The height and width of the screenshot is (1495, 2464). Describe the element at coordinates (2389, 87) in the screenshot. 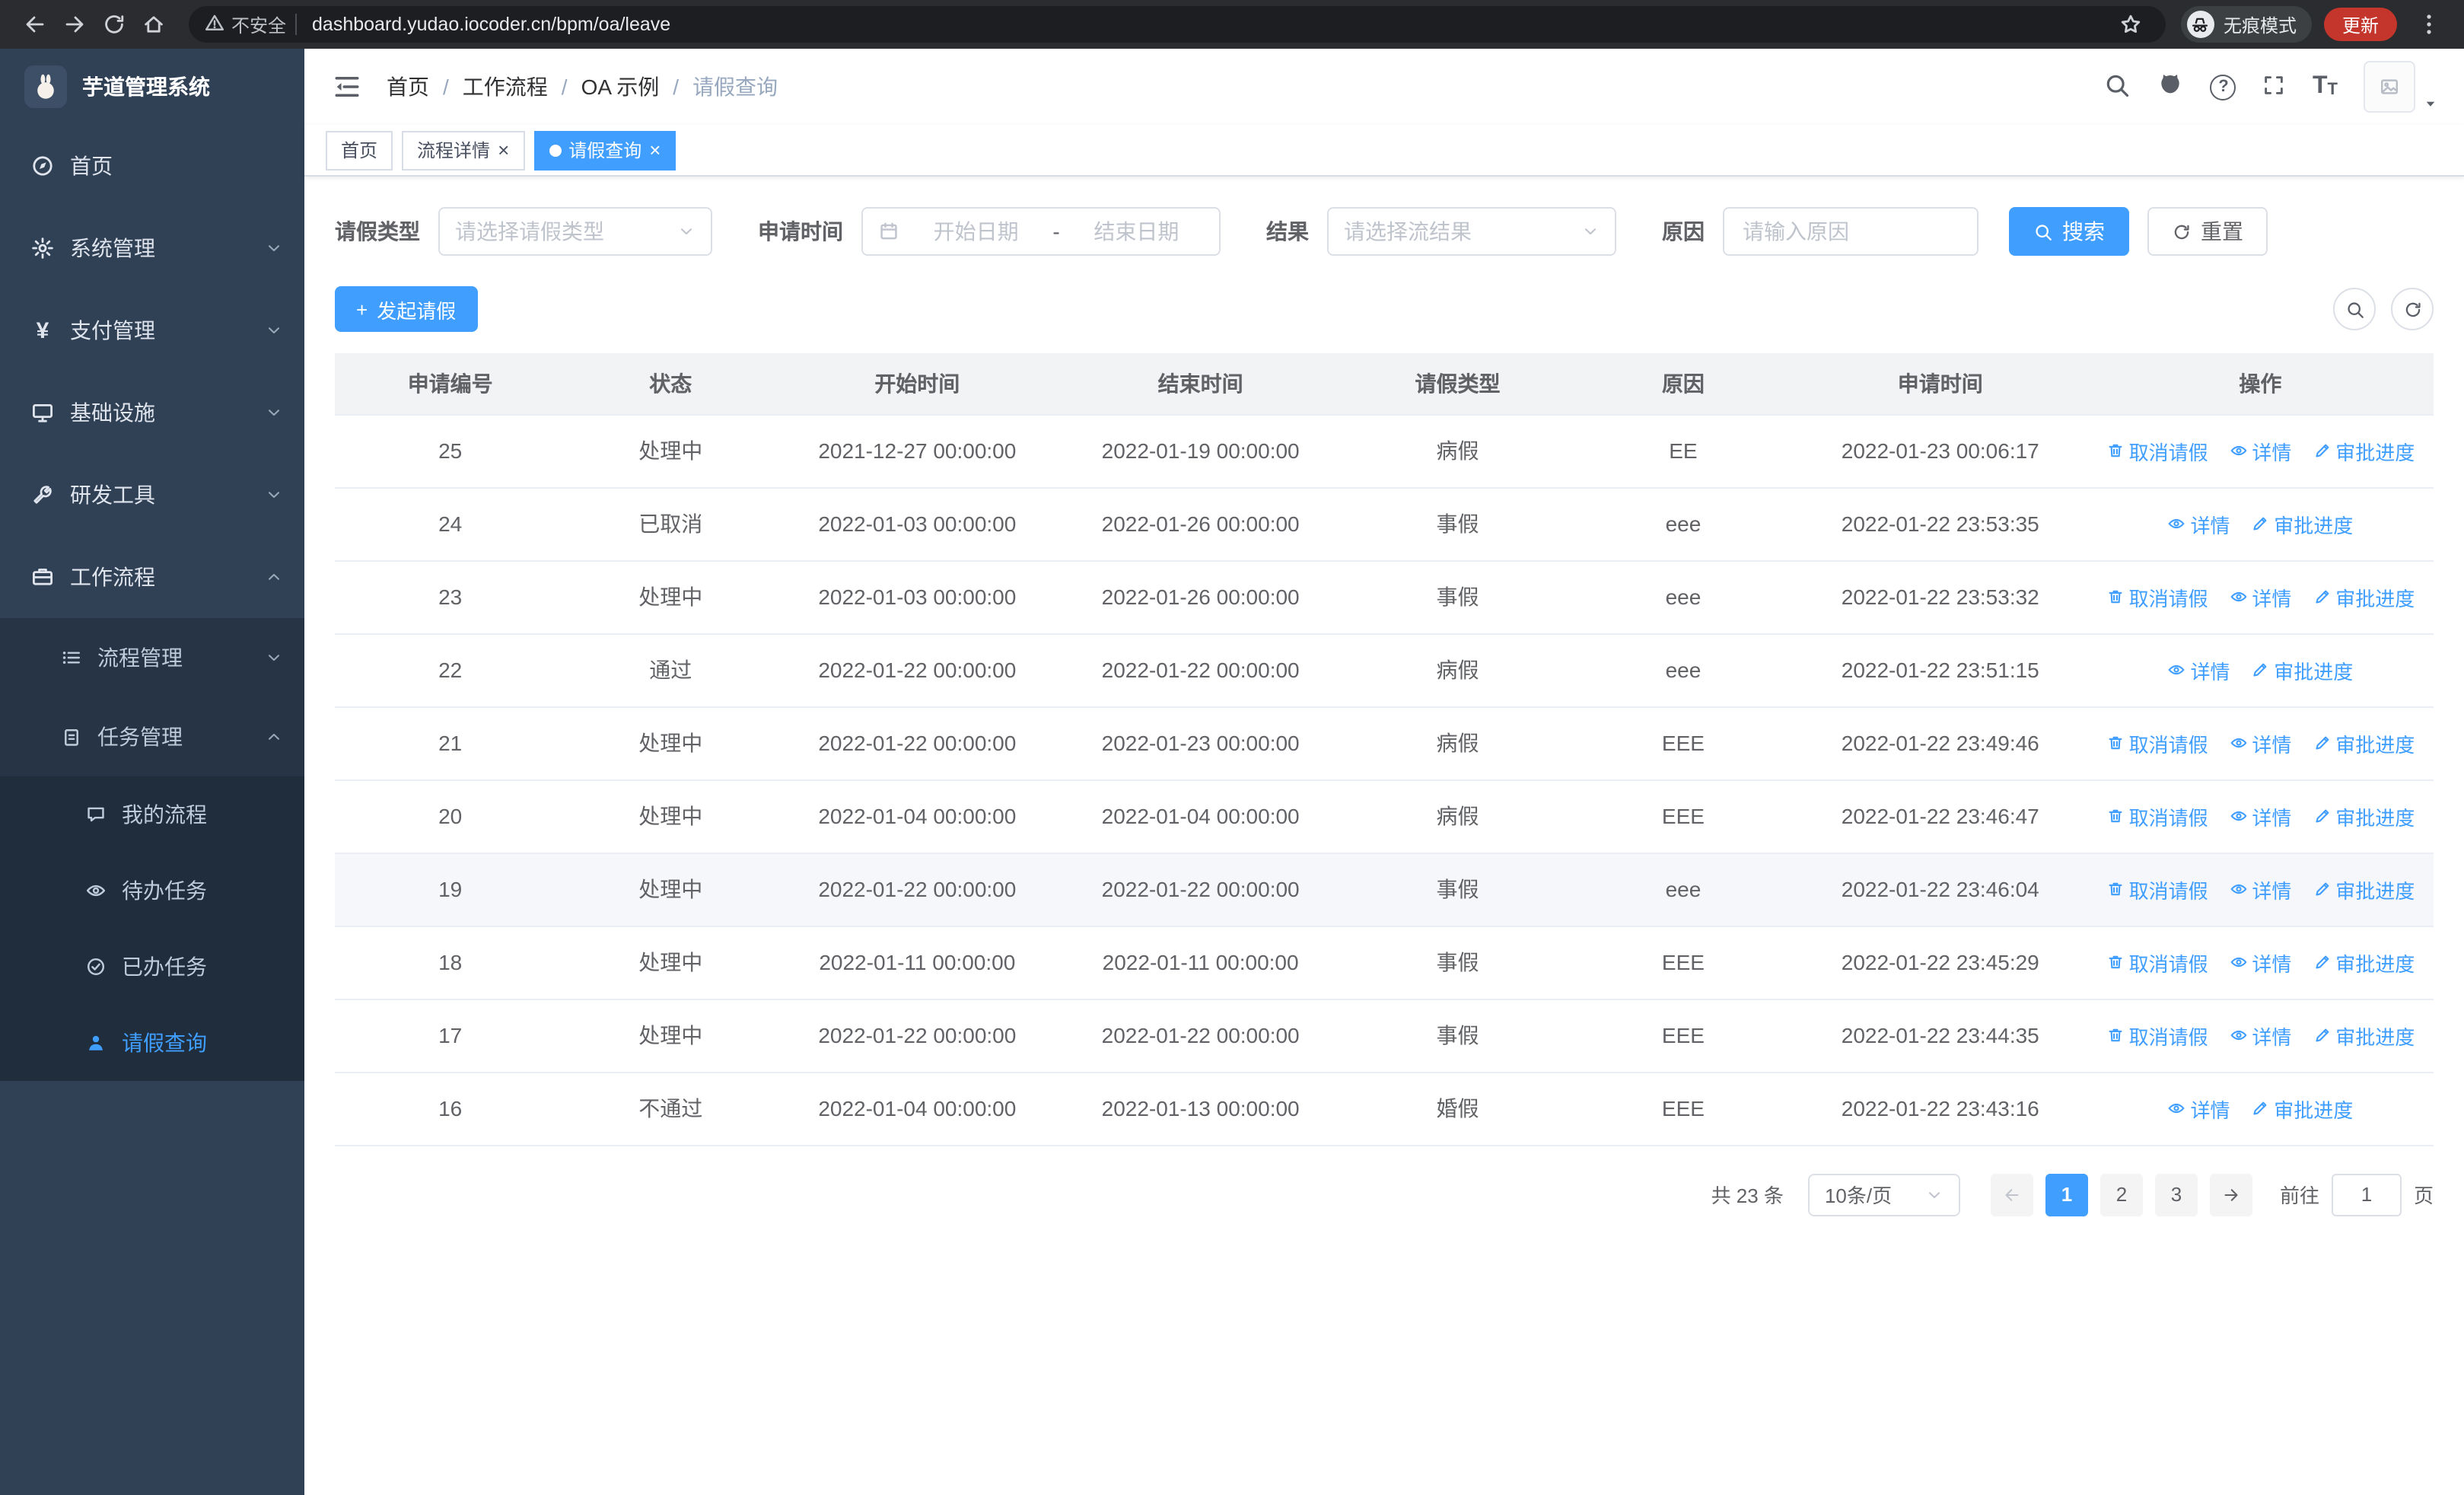

I see `avatar` at that location.